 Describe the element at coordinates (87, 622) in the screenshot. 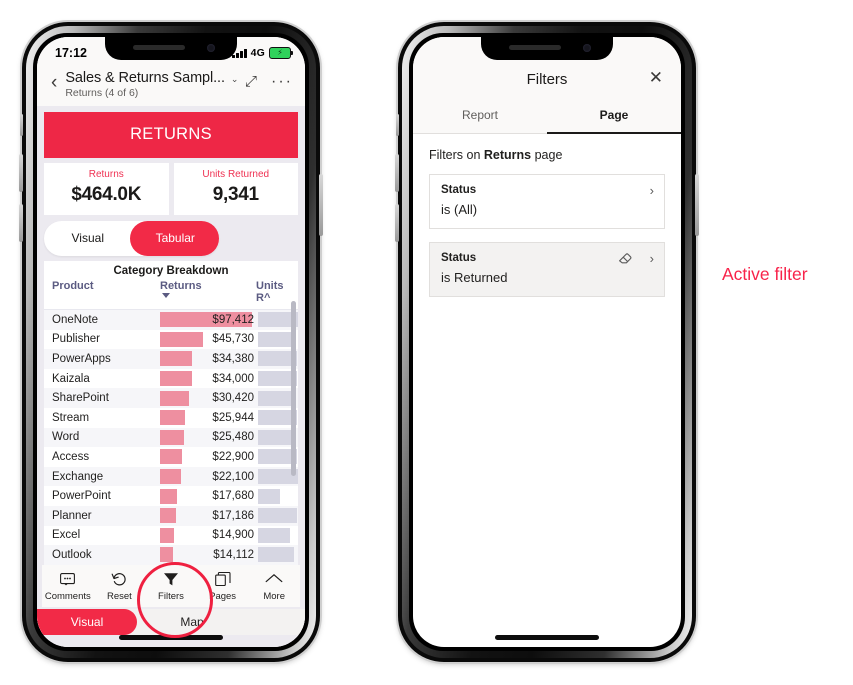

I see `page-tab-visual: Visual` at that location.